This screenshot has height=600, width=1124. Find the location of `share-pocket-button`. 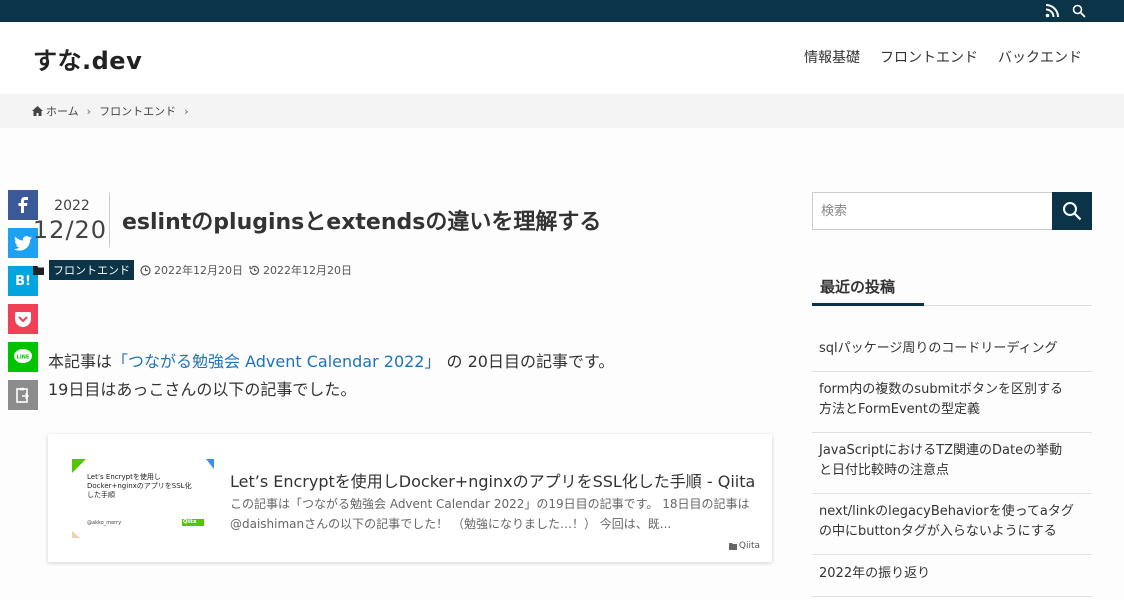

share-pocket-button is located at coordinates (23, 319).